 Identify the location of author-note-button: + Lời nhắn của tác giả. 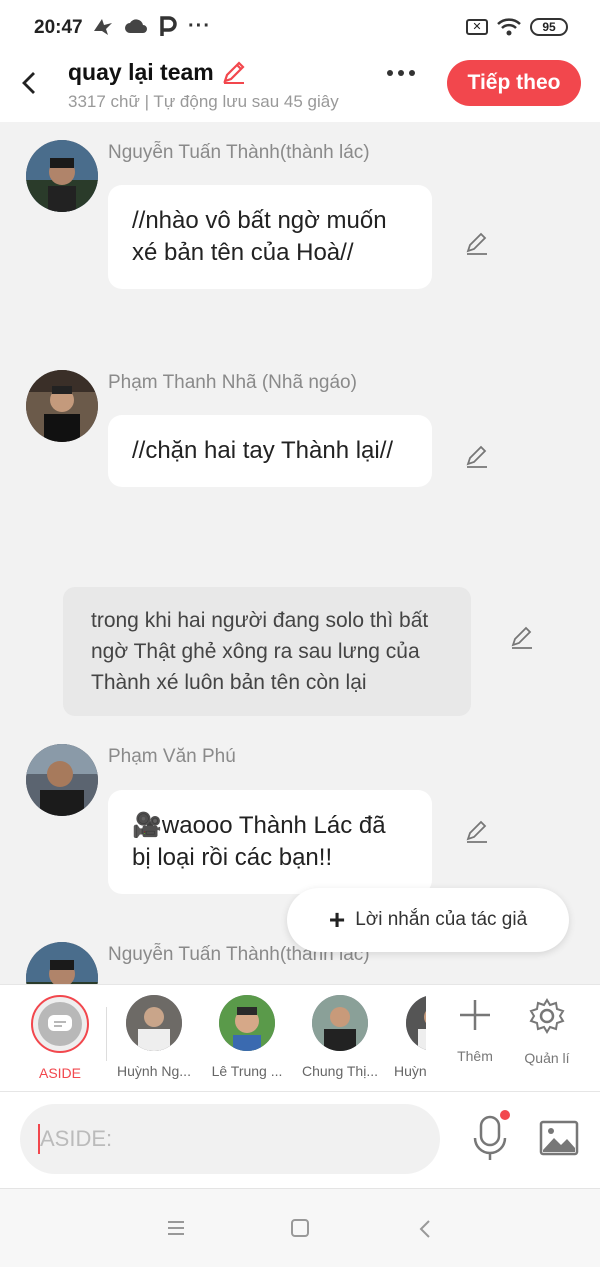
(428, 920).